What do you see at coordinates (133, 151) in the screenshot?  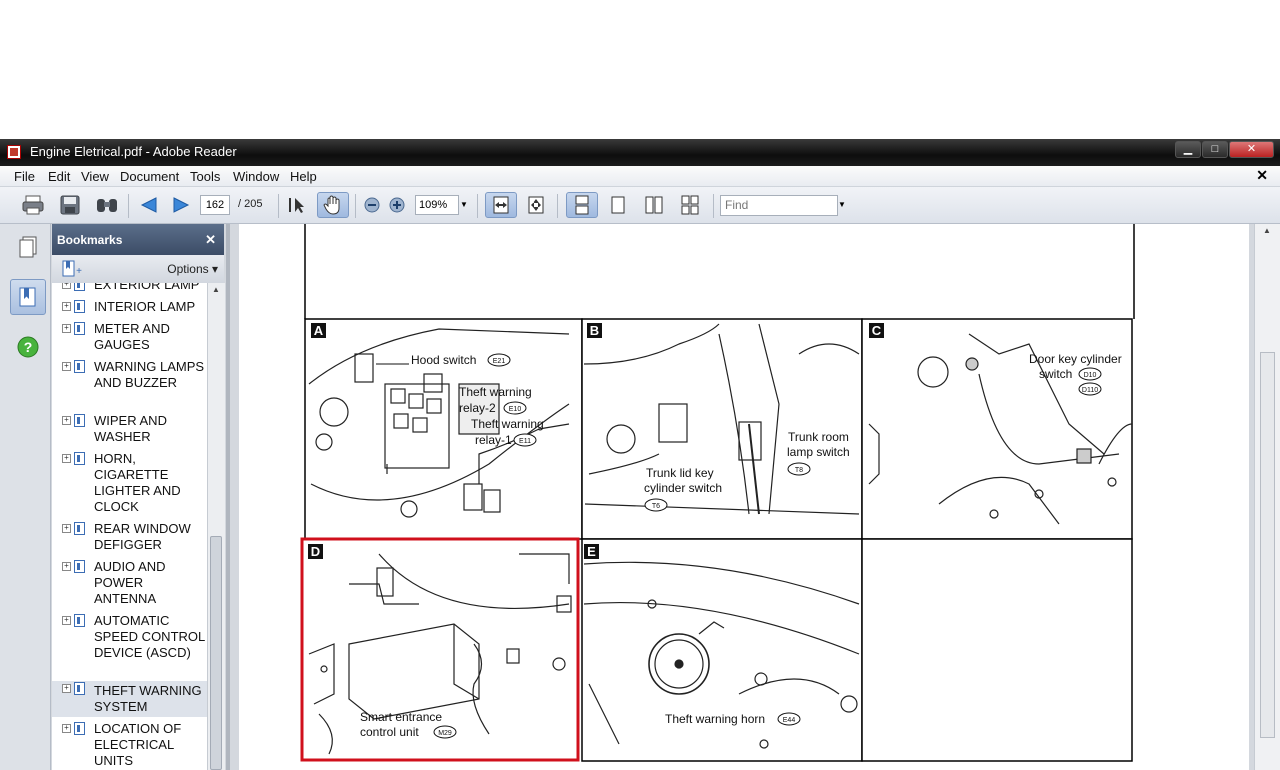 I see `window-title: Engine Eletrical.pdf - Adobe Reader` at bounding box center [133, 151].